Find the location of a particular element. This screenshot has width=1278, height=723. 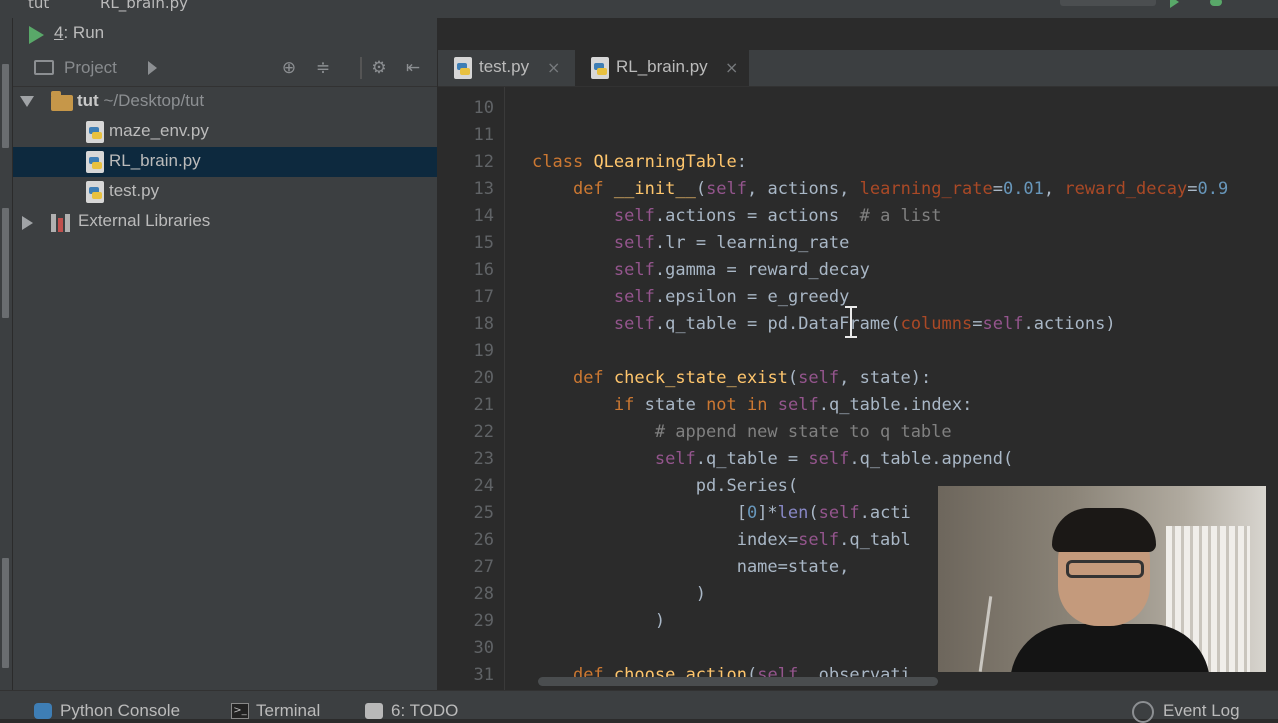

tab-test-py: test.py × is located at coordinates (505, 68).